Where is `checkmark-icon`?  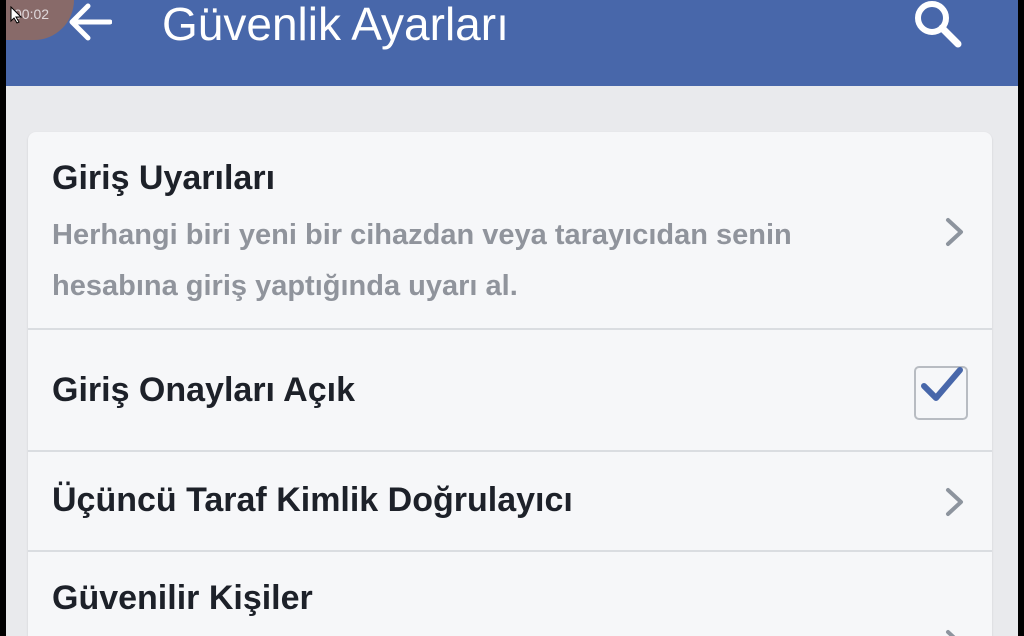
checkmark-icon is located at coordinates (942, 384).